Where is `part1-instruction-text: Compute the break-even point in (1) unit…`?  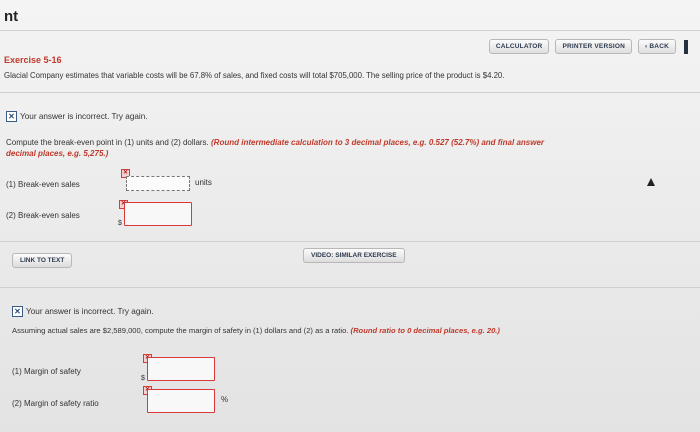
part1-instruction-text: Compute the break-even point in (1) unit… is located at coordinates (107, 142).